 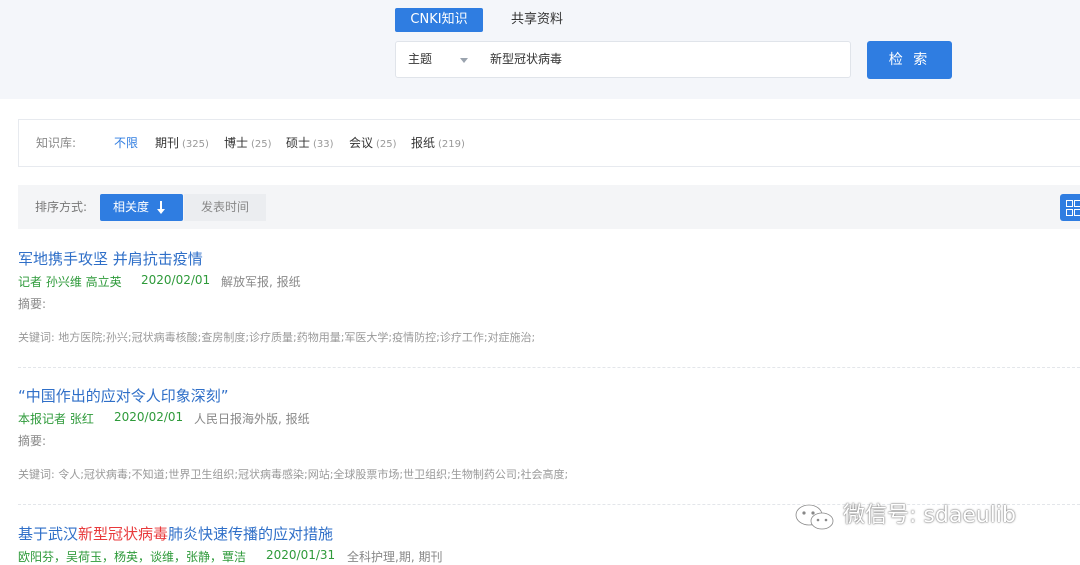 What do you see at coordinates (623, 59) in the screenshot?
I see `search-box: 主题 新型冠状病毒` at bounding box center [623, 59].